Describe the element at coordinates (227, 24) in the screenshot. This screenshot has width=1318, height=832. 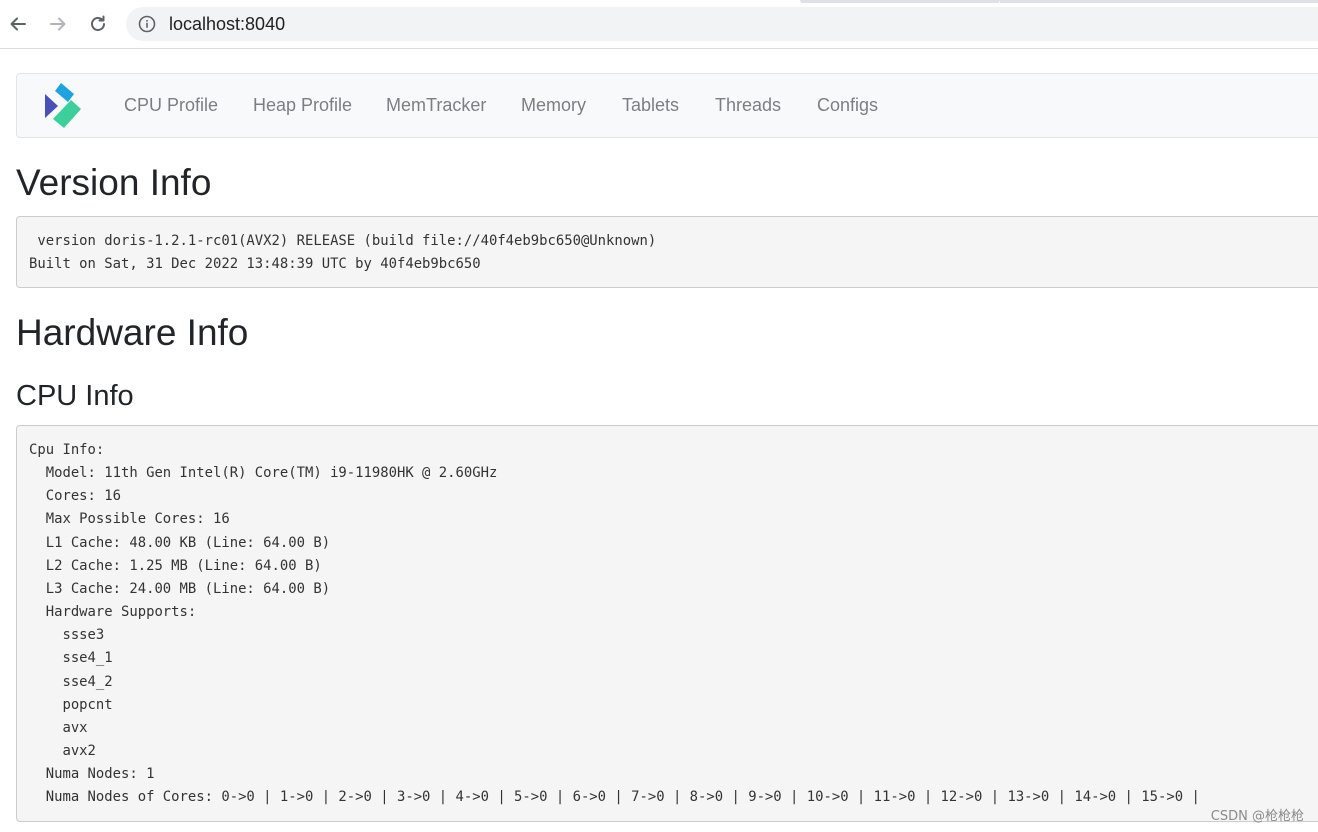
I see `url-text: localhost:8040` at that location.